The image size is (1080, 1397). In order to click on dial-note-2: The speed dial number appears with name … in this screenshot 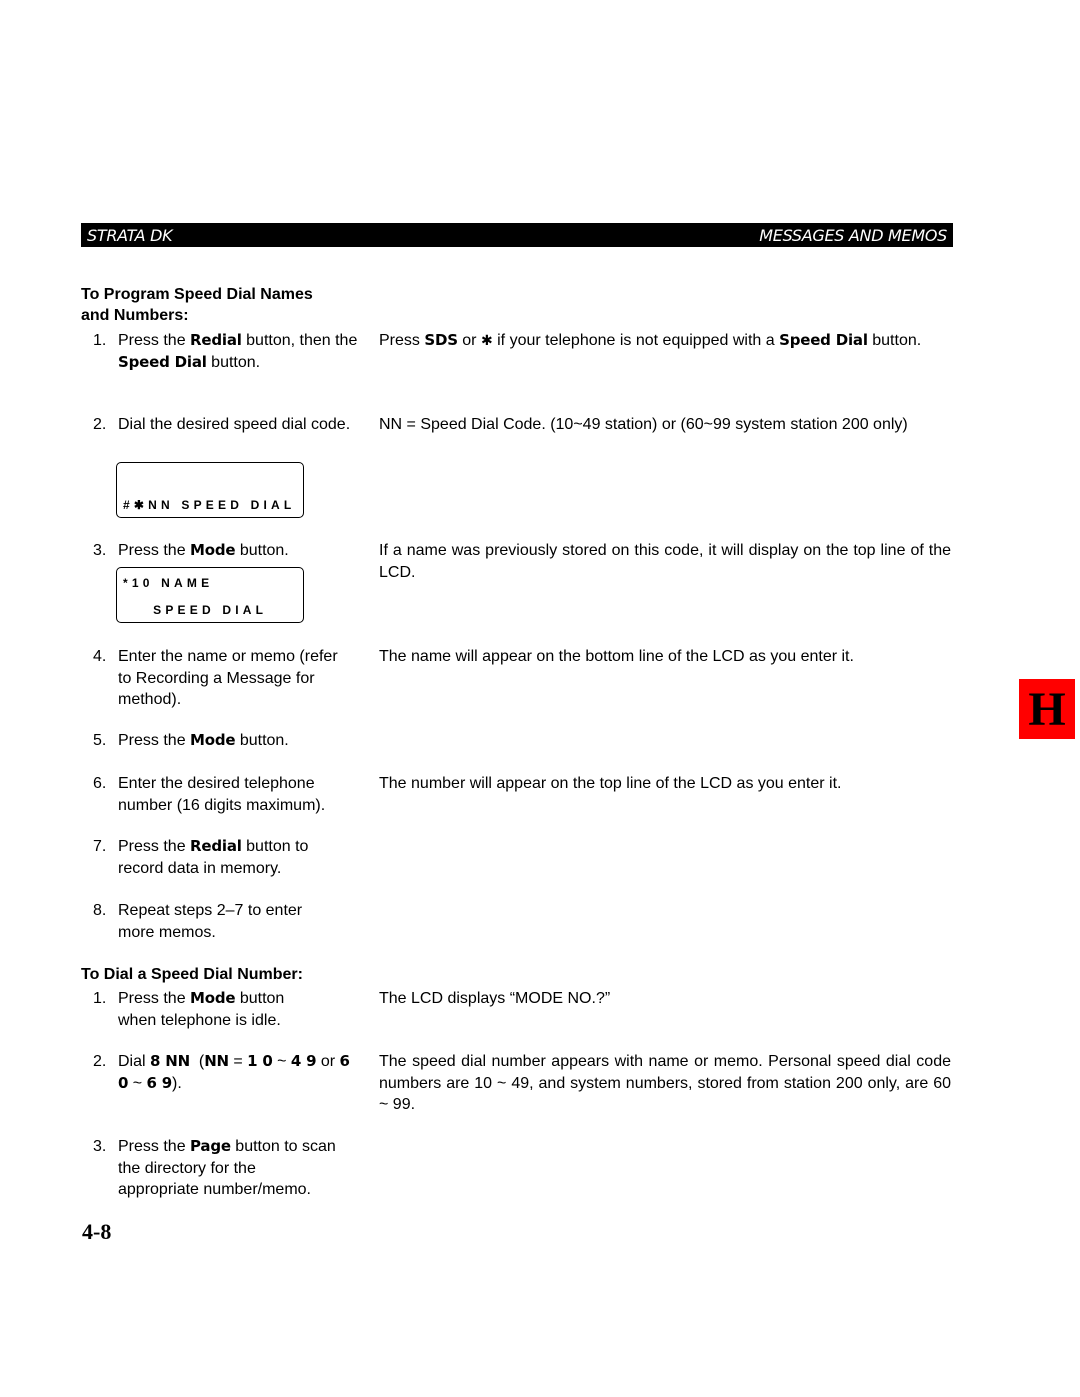, I will do `click(665, 1083)`.